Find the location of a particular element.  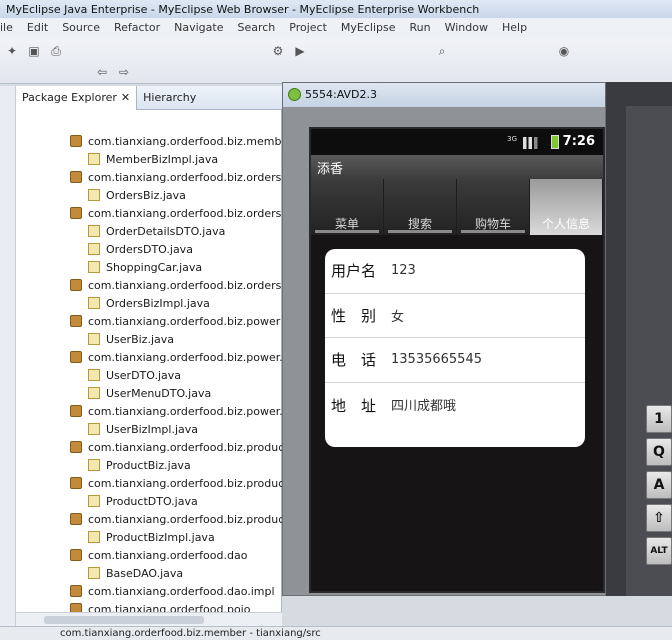

key-q: Q is located at coordinates (659, 452).